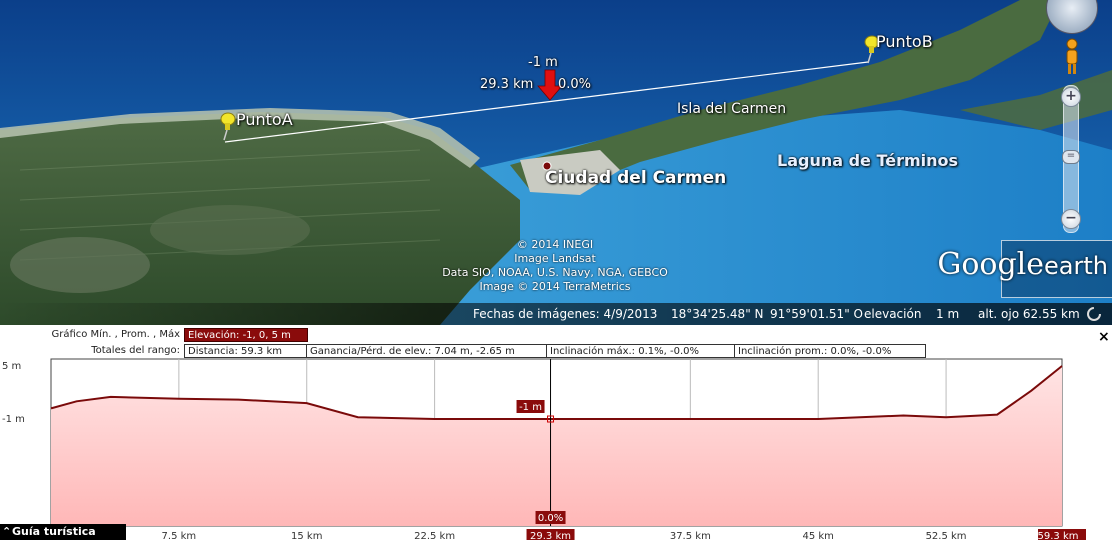 This screenshot has width=1112, height=540. I want to click on cursor-elevation-text: -1 m, so click(530, 407).